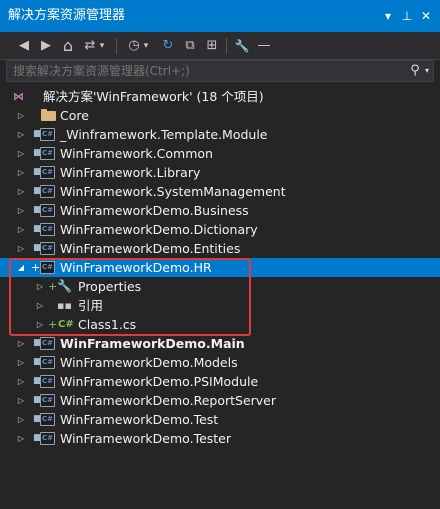 The image size is (440, 509). Describe the element at coordinates (212, 46) in the screenshot. I see `show-all-files-icon: ⊞` at that location.